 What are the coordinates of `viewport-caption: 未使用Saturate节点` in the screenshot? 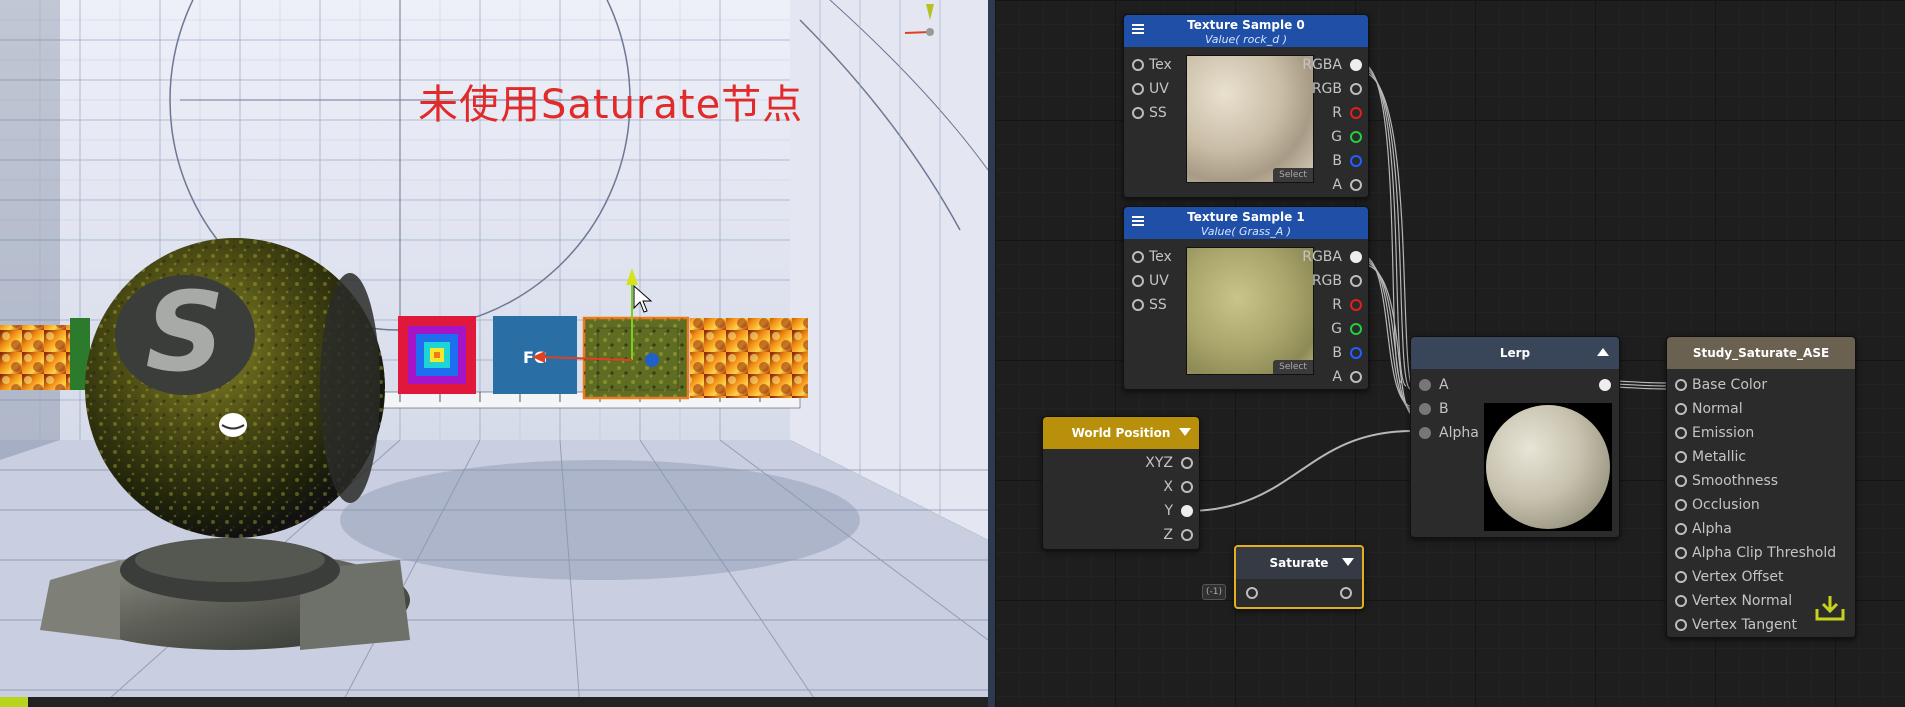 It's located at (611, 105).